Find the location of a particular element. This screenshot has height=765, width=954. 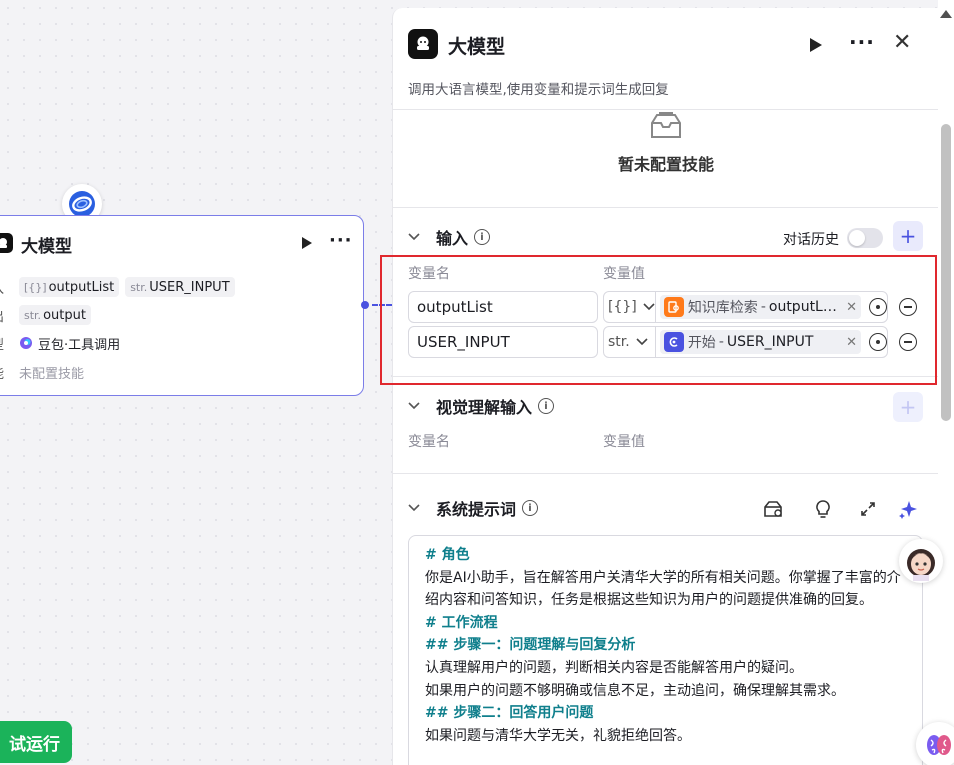

vision-section-header: 视觉理解输入 i is located at coordinates (481, 406).